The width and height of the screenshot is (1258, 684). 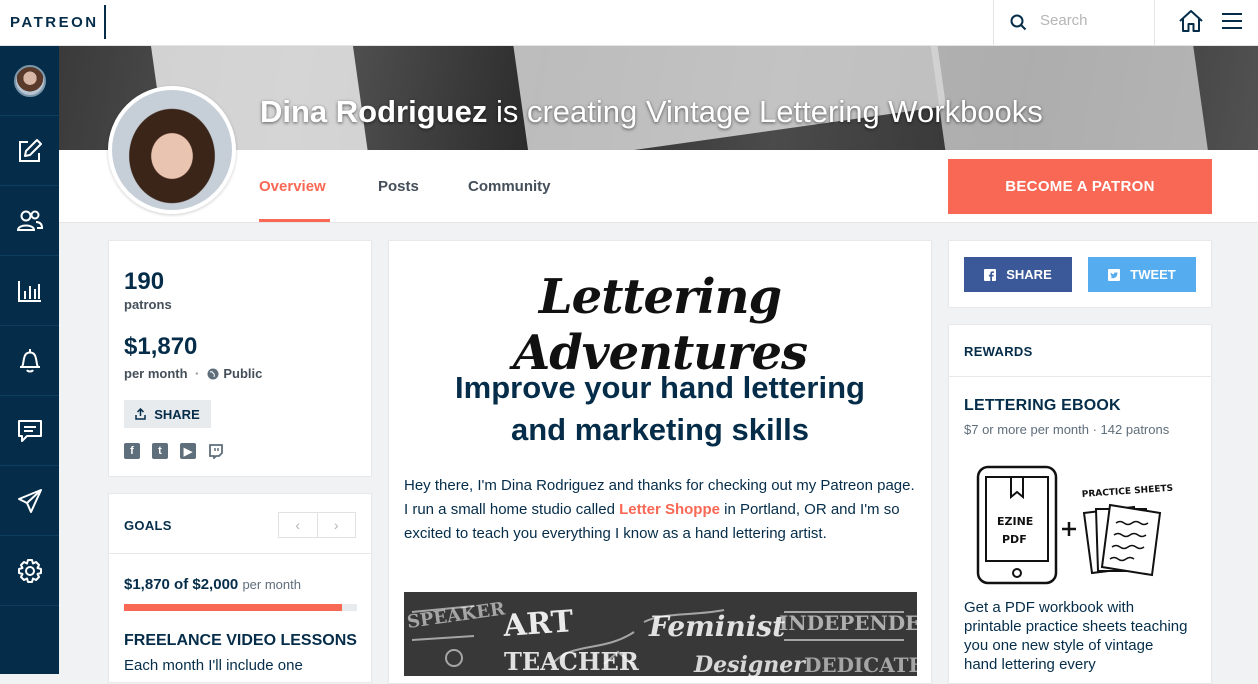 What do you see at coordinates (716, 626) in the screenshot?
I see `chalk-word: Feminist` at bounding box center [716, 626].